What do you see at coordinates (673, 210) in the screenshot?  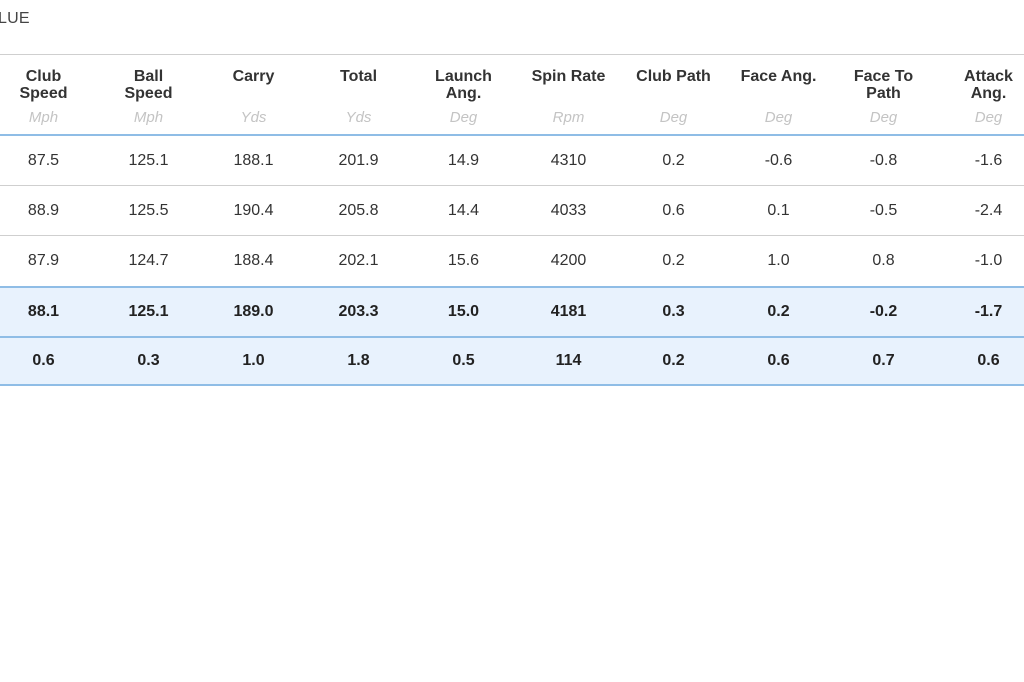 I see `table-cell: 0.6` at bounding box center [673, 210].